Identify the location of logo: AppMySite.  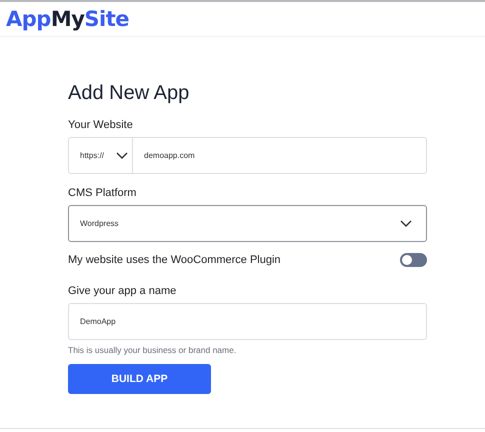
(68, 19).